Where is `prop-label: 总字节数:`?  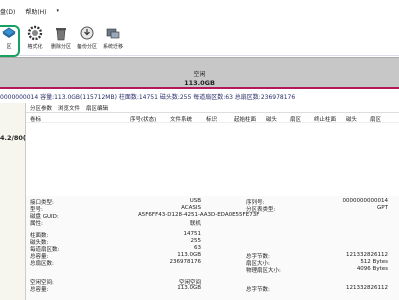
prop-label: 总字节数: is located at coordinates (258, 290).